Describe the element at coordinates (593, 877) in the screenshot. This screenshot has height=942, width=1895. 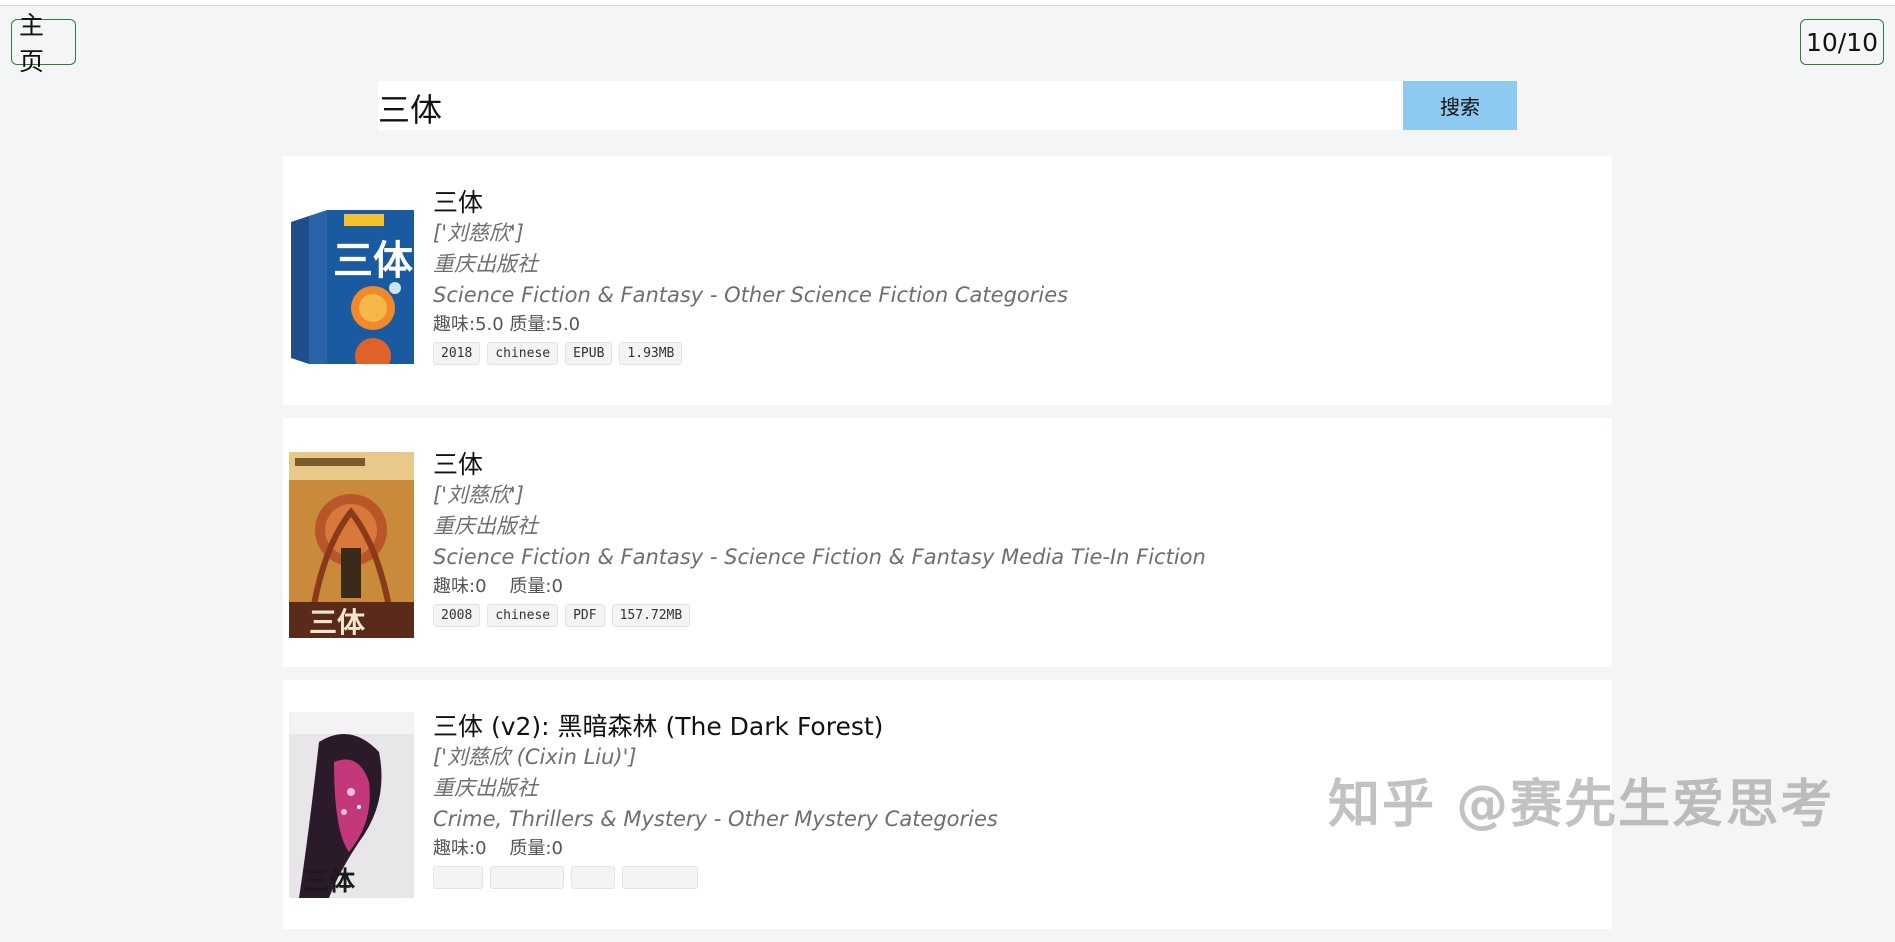
I see `tag-format` at that location.